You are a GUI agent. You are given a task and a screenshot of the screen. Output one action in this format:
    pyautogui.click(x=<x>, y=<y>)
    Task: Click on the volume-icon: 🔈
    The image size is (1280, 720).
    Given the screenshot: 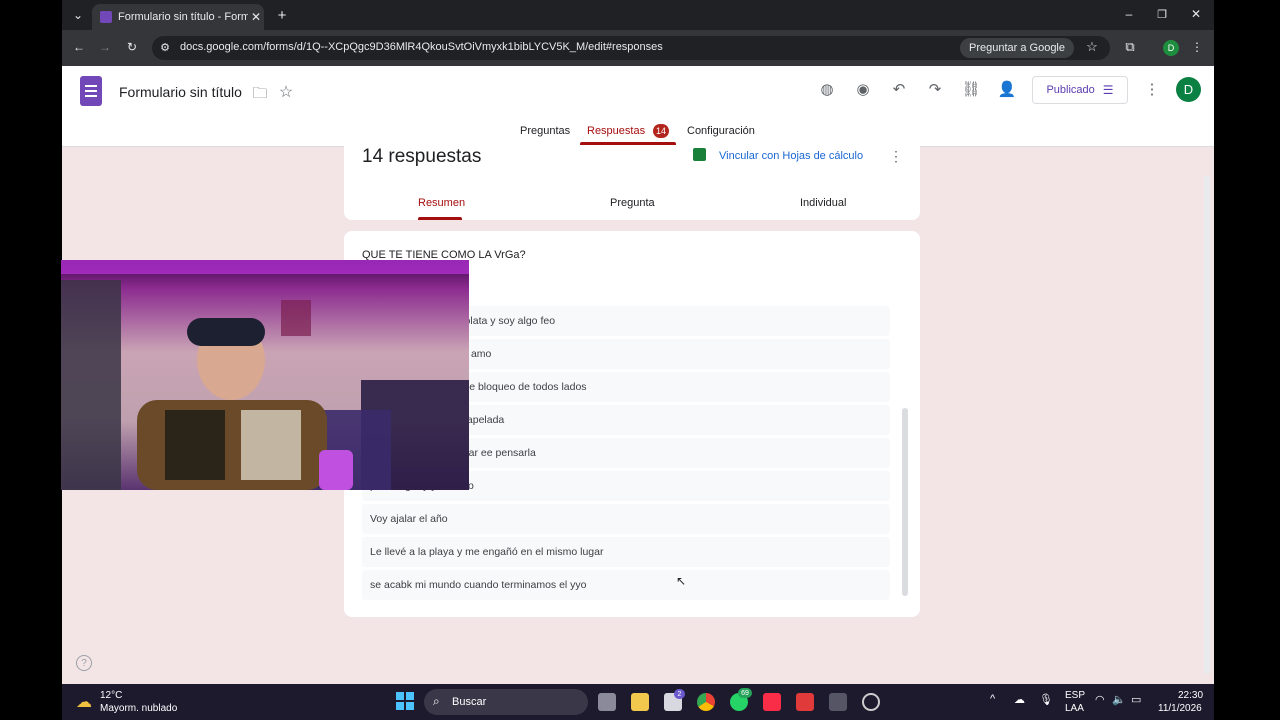 What is the action you would take?
    pyautogui.click(x=1119, y=699)
    